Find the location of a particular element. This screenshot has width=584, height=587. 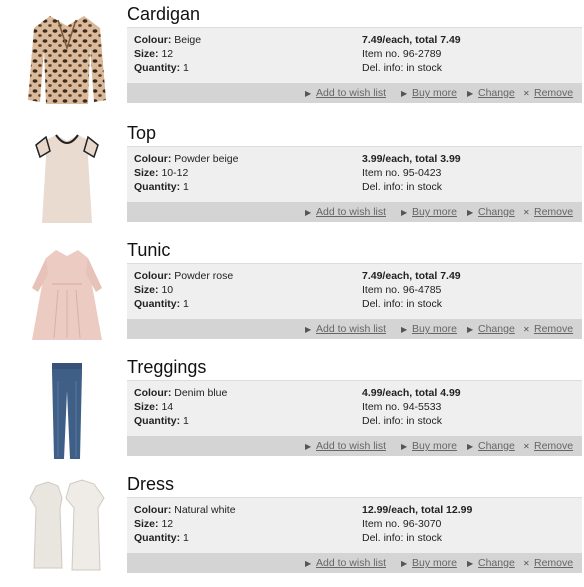

product-title: Cardigan is located at coordinates (163, 14).